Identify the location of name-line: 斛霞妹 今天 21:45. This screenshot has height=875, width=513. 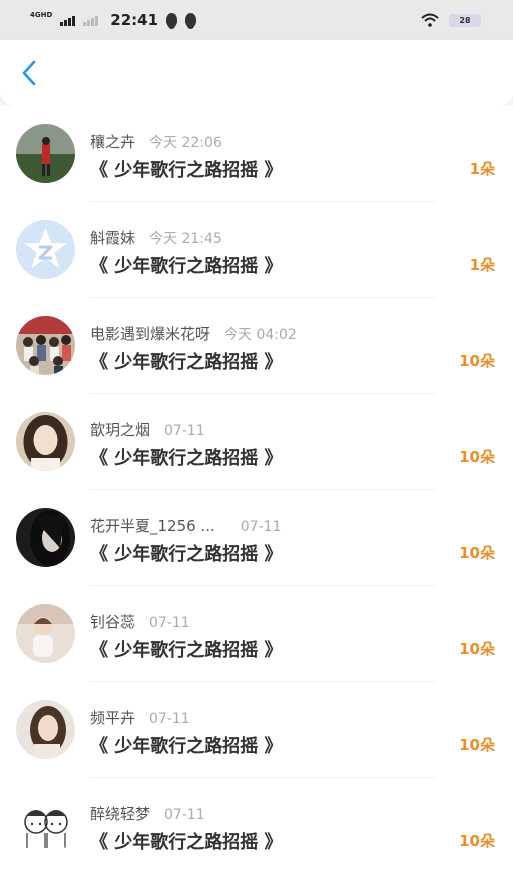
(156, 237).